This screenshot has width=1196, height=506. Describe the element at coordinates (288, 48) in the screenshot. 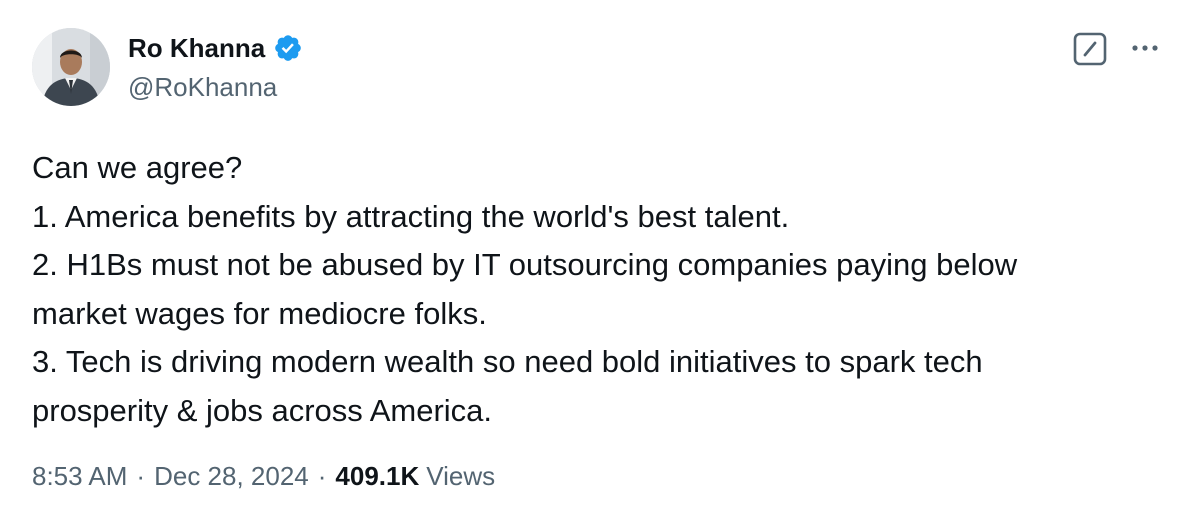

I see `verified-badge-icon` at that location.